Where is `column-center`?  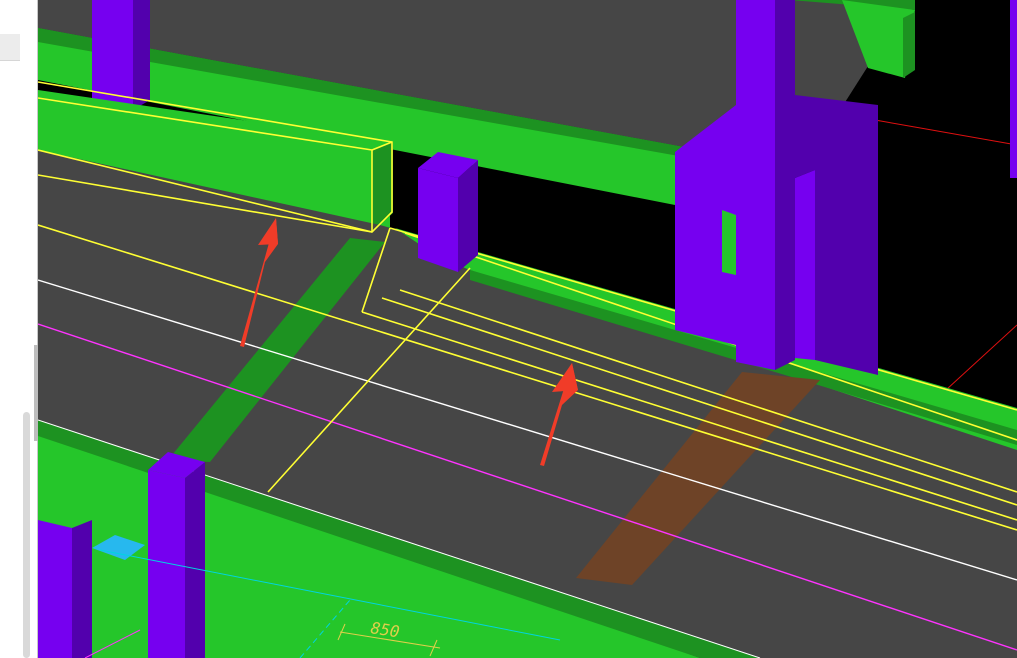 column-center is located at coordinates (438, 220).